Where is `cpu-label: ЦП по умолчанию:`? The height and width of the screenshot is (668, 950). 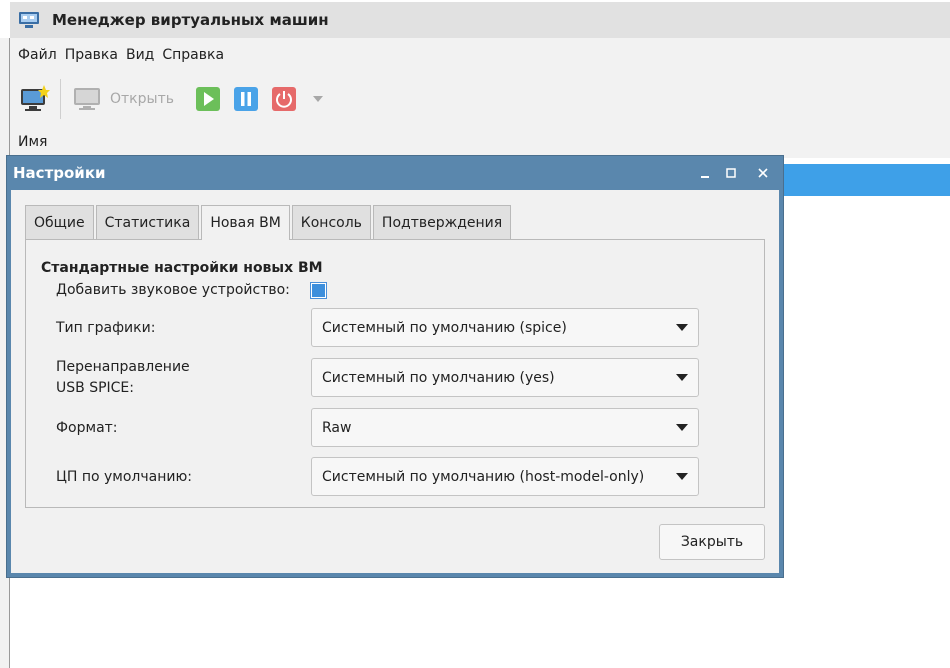 cpu-label: ЦП по умолчанию: is located at coordinates (124, 477).